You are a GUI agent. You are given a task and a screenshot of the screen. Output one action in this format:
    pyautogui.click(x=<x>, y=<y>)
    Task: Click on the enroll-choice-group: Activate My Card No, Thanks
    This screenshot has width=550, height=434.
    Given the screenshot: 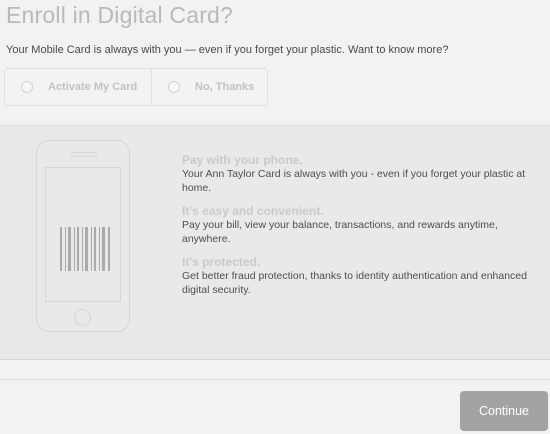 What is the action you would take?
    pyautogui.click(x=136, y=87)
    